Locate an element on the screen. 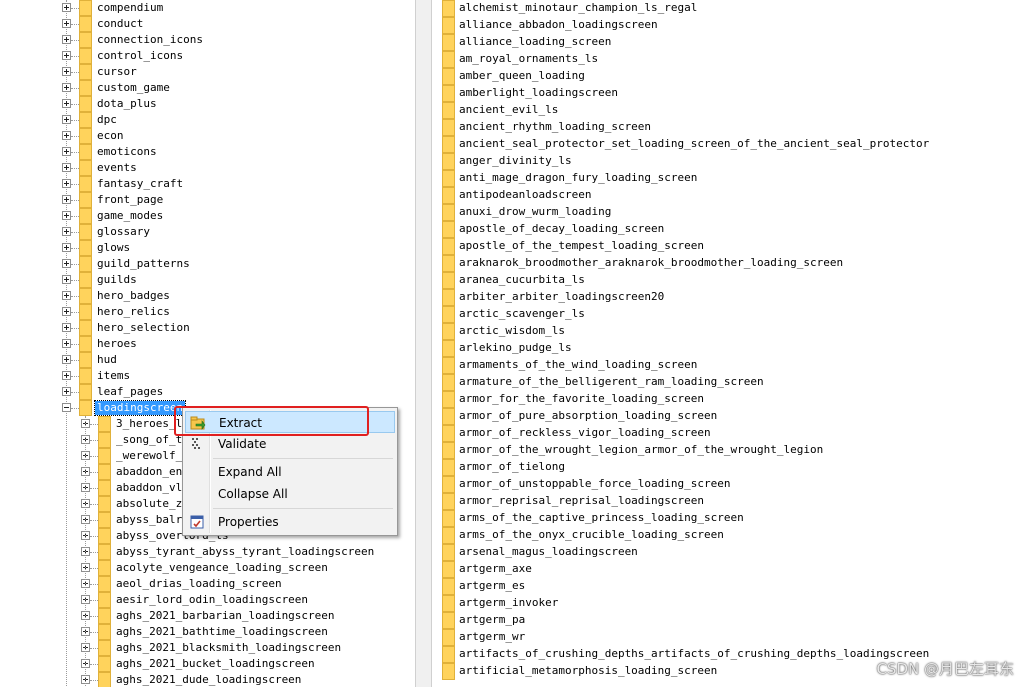 The width and height of the screenshot is (1028, 687). list-item-label: amber_queen_loading is located at coordinates (522, 75).